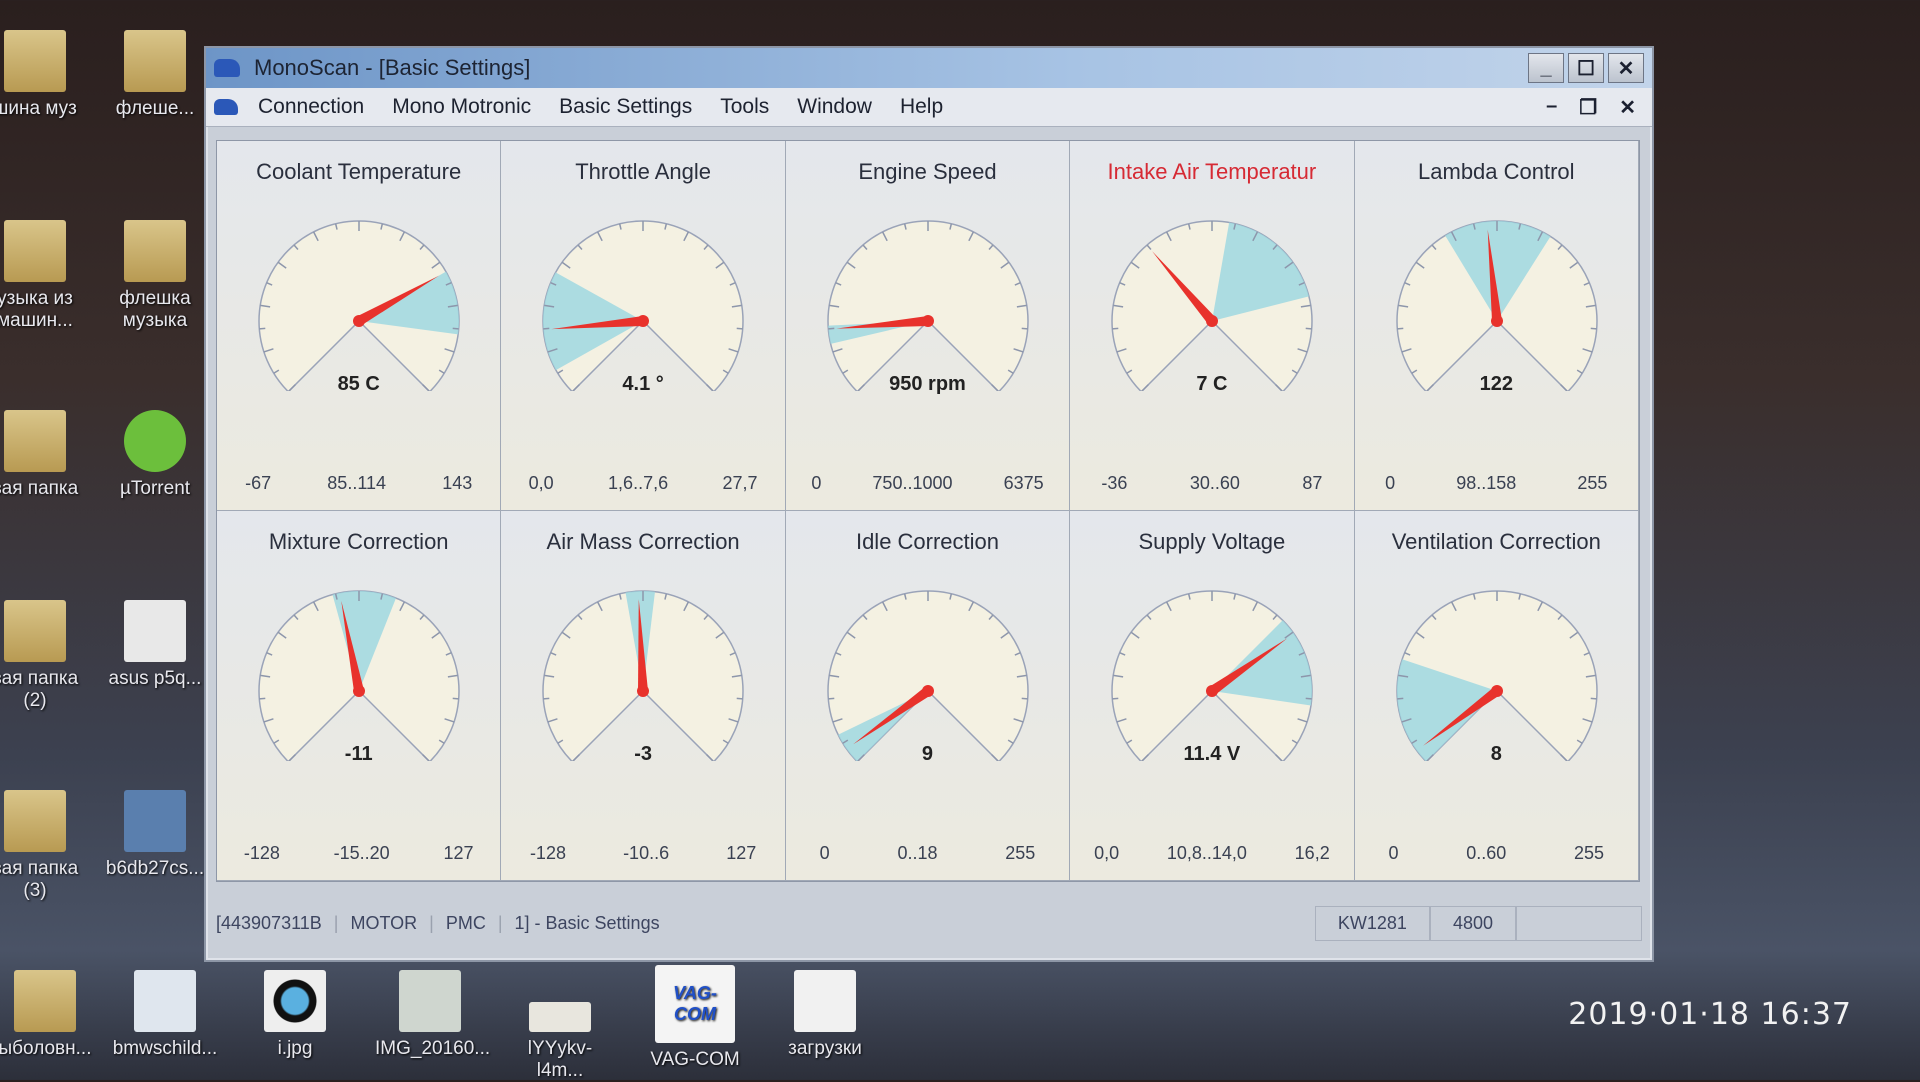  I want to click on status-group: 1] - Basic Settings, so click(587, 923).